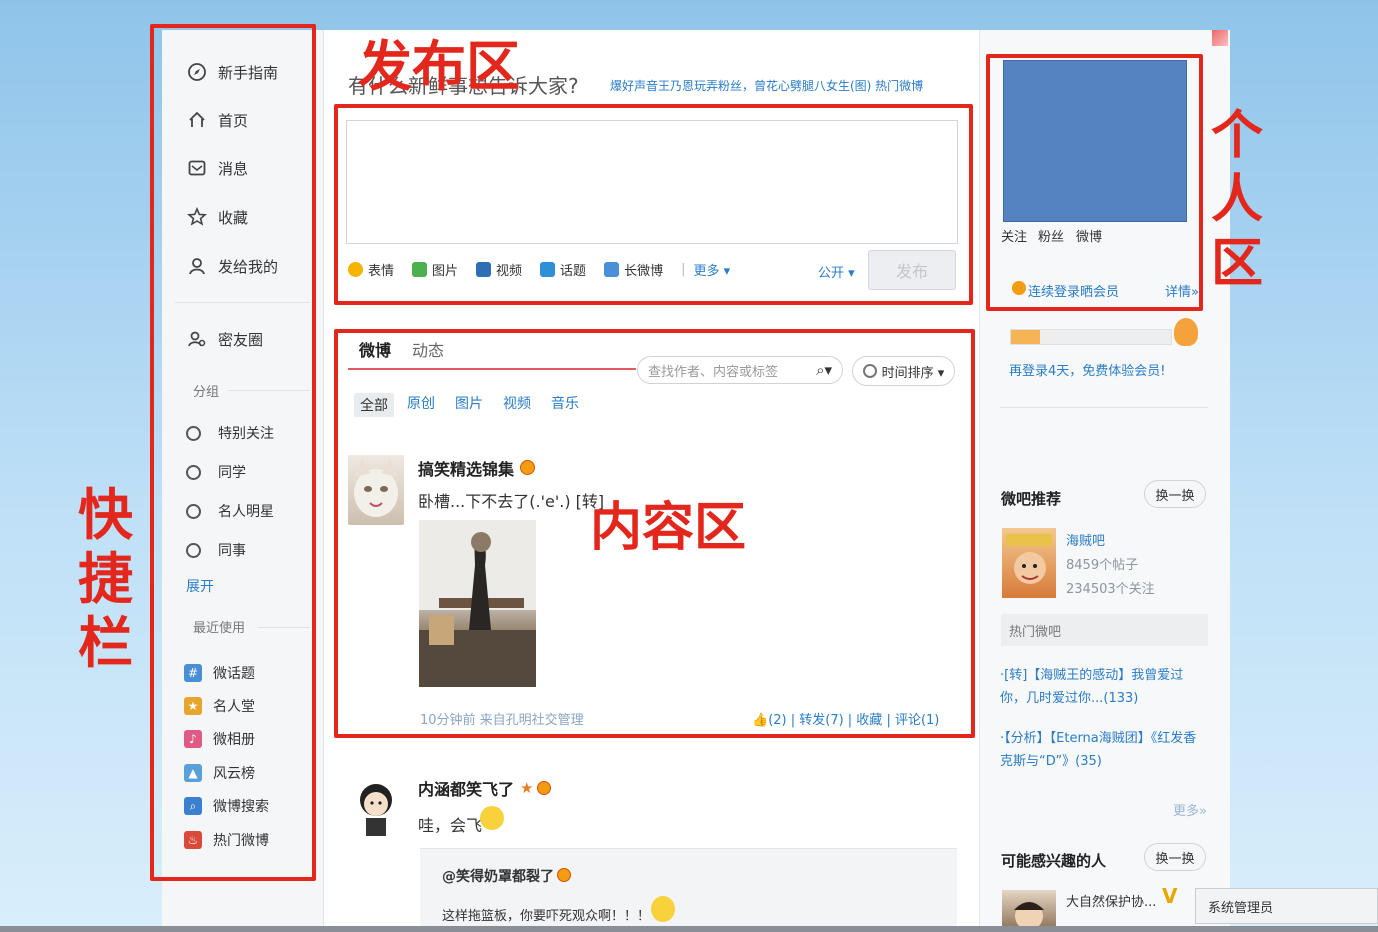  I want to click on quickbar-box, so click(233, 452).